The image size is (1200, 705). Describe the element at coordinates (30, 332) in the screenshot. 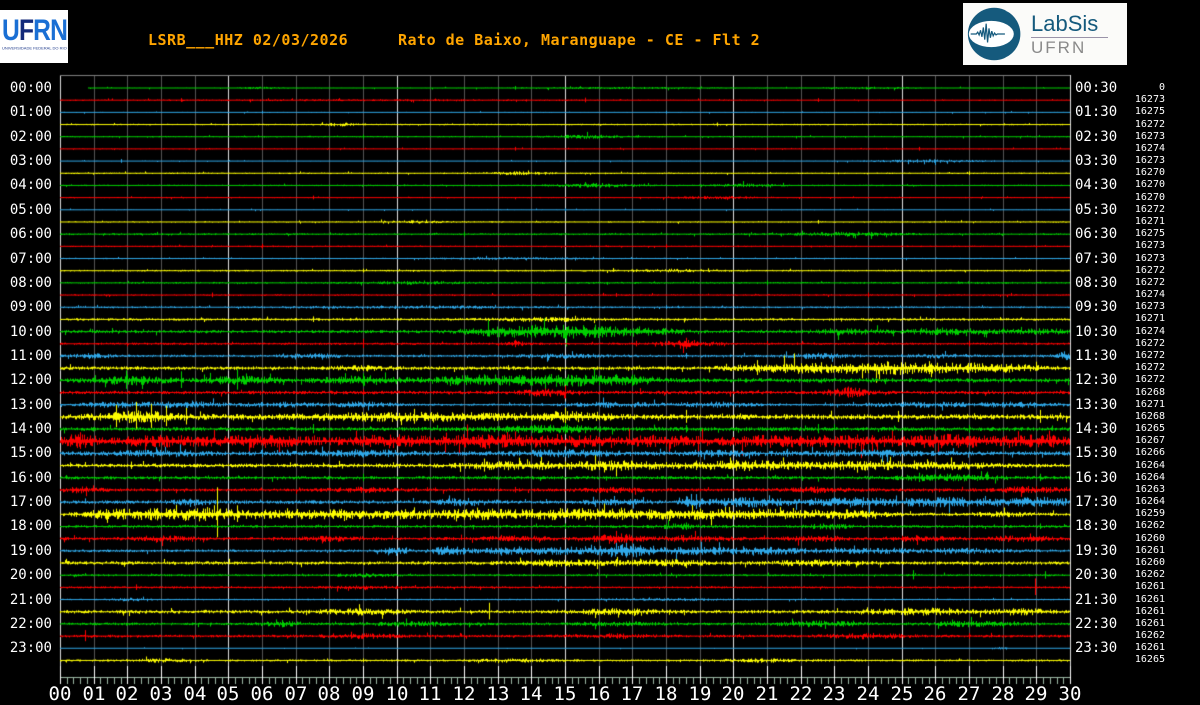

I see `trace-start-time: 10:00` at that location.